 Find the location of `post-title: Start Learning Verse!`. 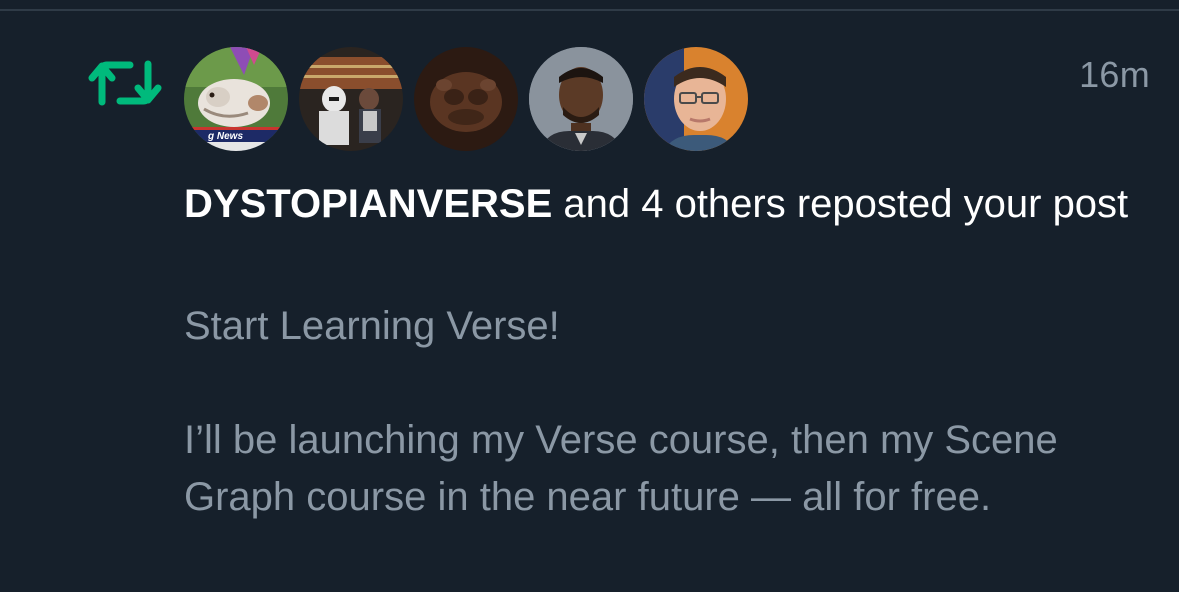

post-title: Start Learning Verse! is located at coordinates (372, 326).